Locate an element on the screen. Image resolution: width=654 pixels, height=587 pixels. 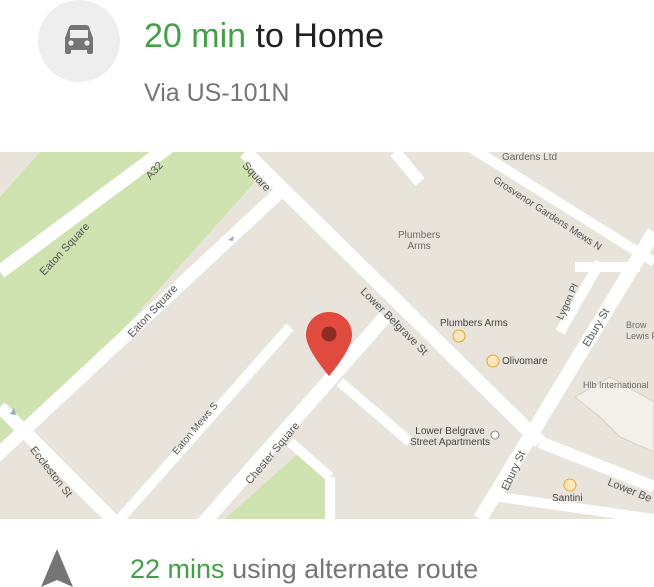
alternate-time: 22 mins is located at coordinates (177, 569).